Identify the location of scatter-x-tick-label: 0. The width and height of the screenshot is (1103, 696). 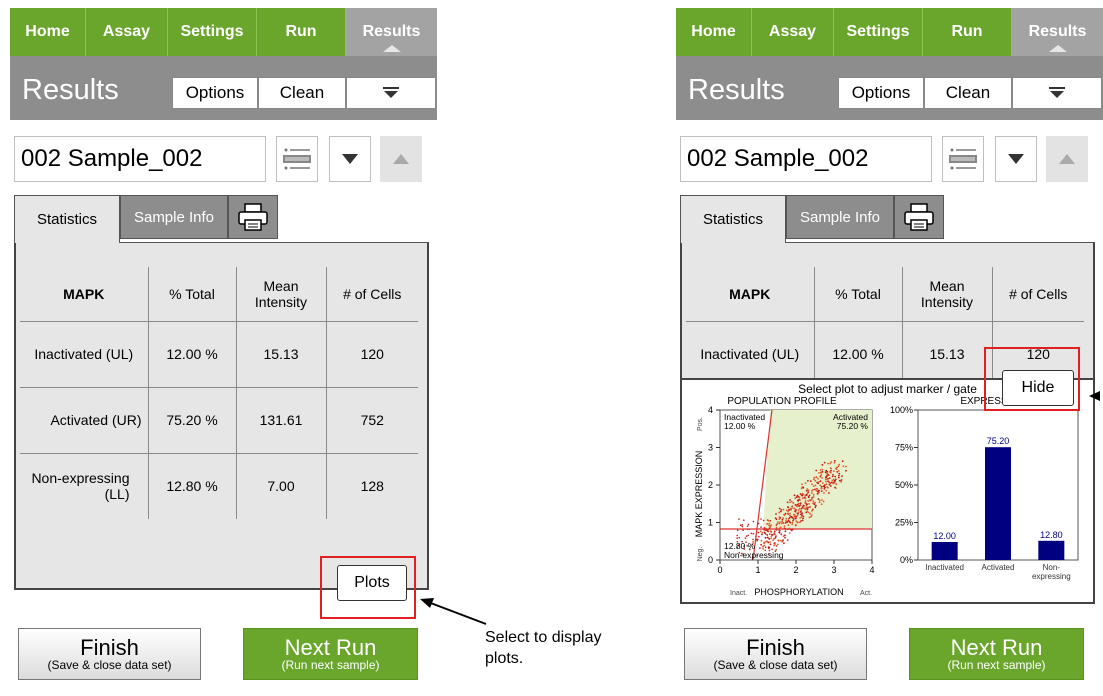
(719, 570).